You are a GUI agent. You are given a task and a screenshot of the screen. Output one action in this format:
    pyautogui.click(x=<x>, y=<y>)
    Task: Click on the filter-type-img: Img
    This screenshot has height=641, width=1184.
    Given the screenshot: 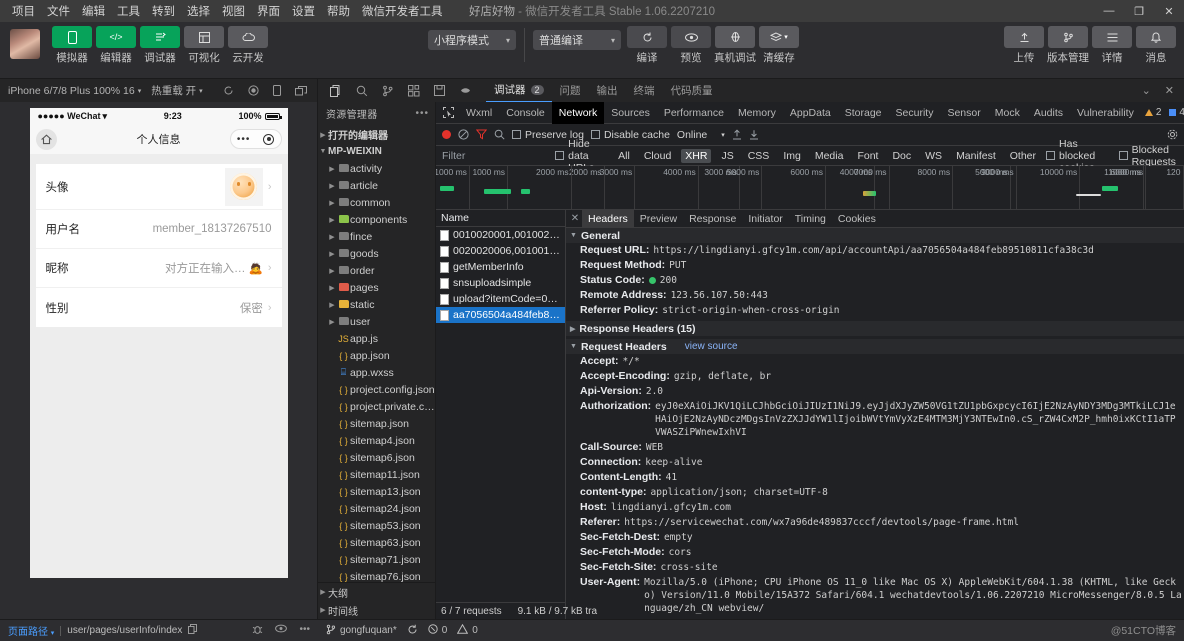 What is the action you would take?
    pyautogui.click(x=792, y=156)
    